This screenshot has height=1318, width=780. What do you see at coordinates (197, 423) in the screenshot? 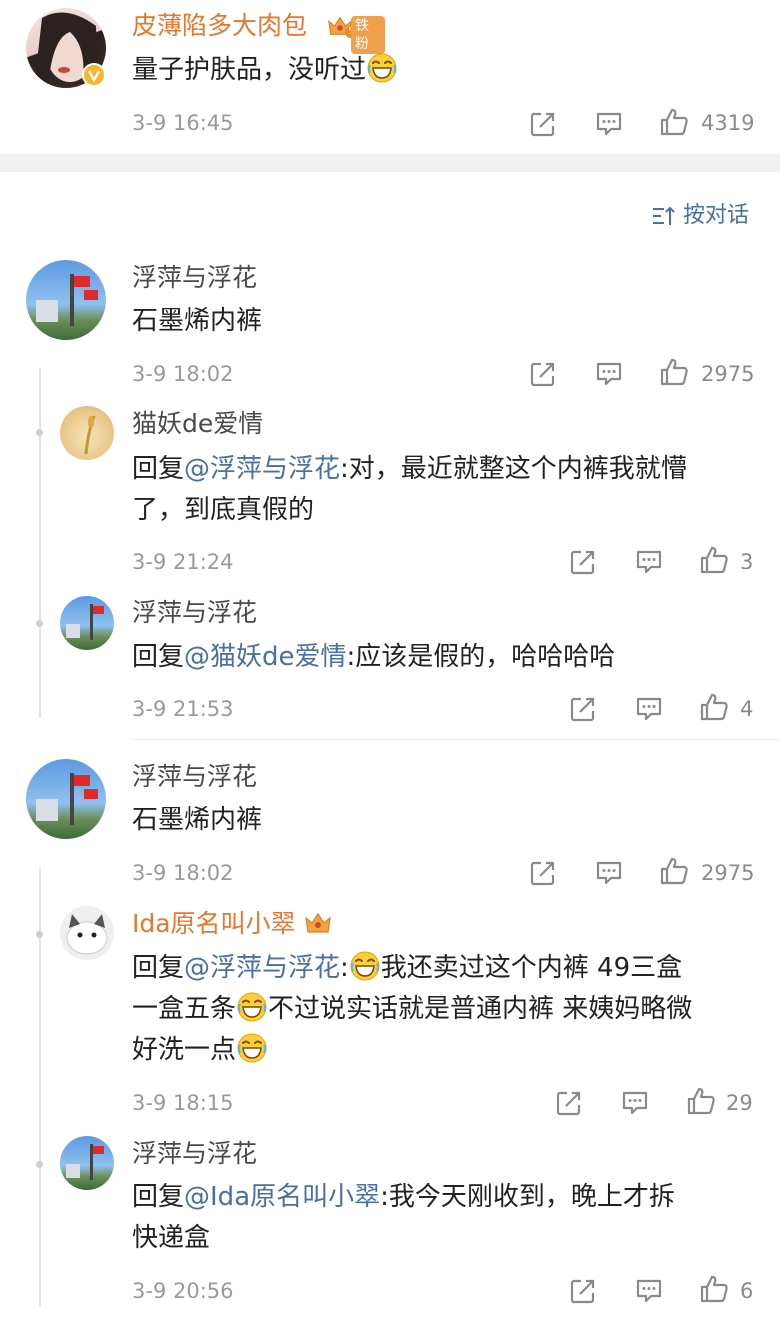
I see `reply-username: 猫妖de爱情` at bounding box center [197, 423].